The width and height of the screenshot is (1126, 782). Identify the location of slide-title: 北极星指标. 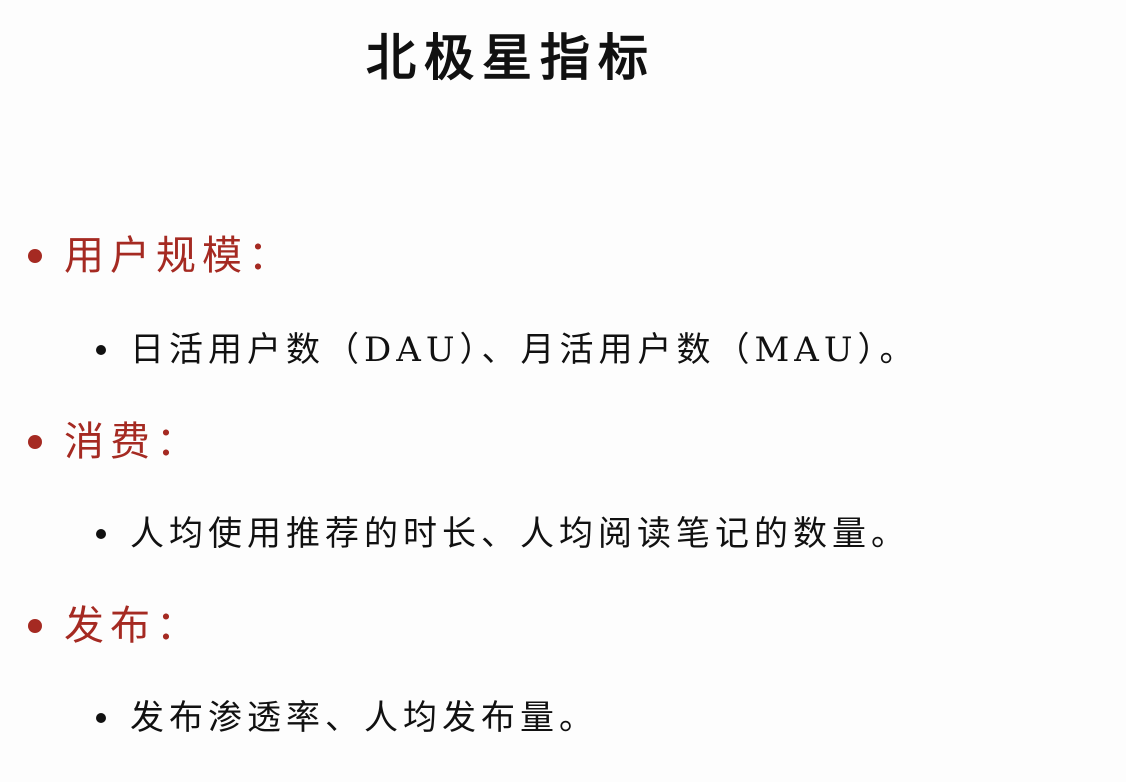
(511, 57).